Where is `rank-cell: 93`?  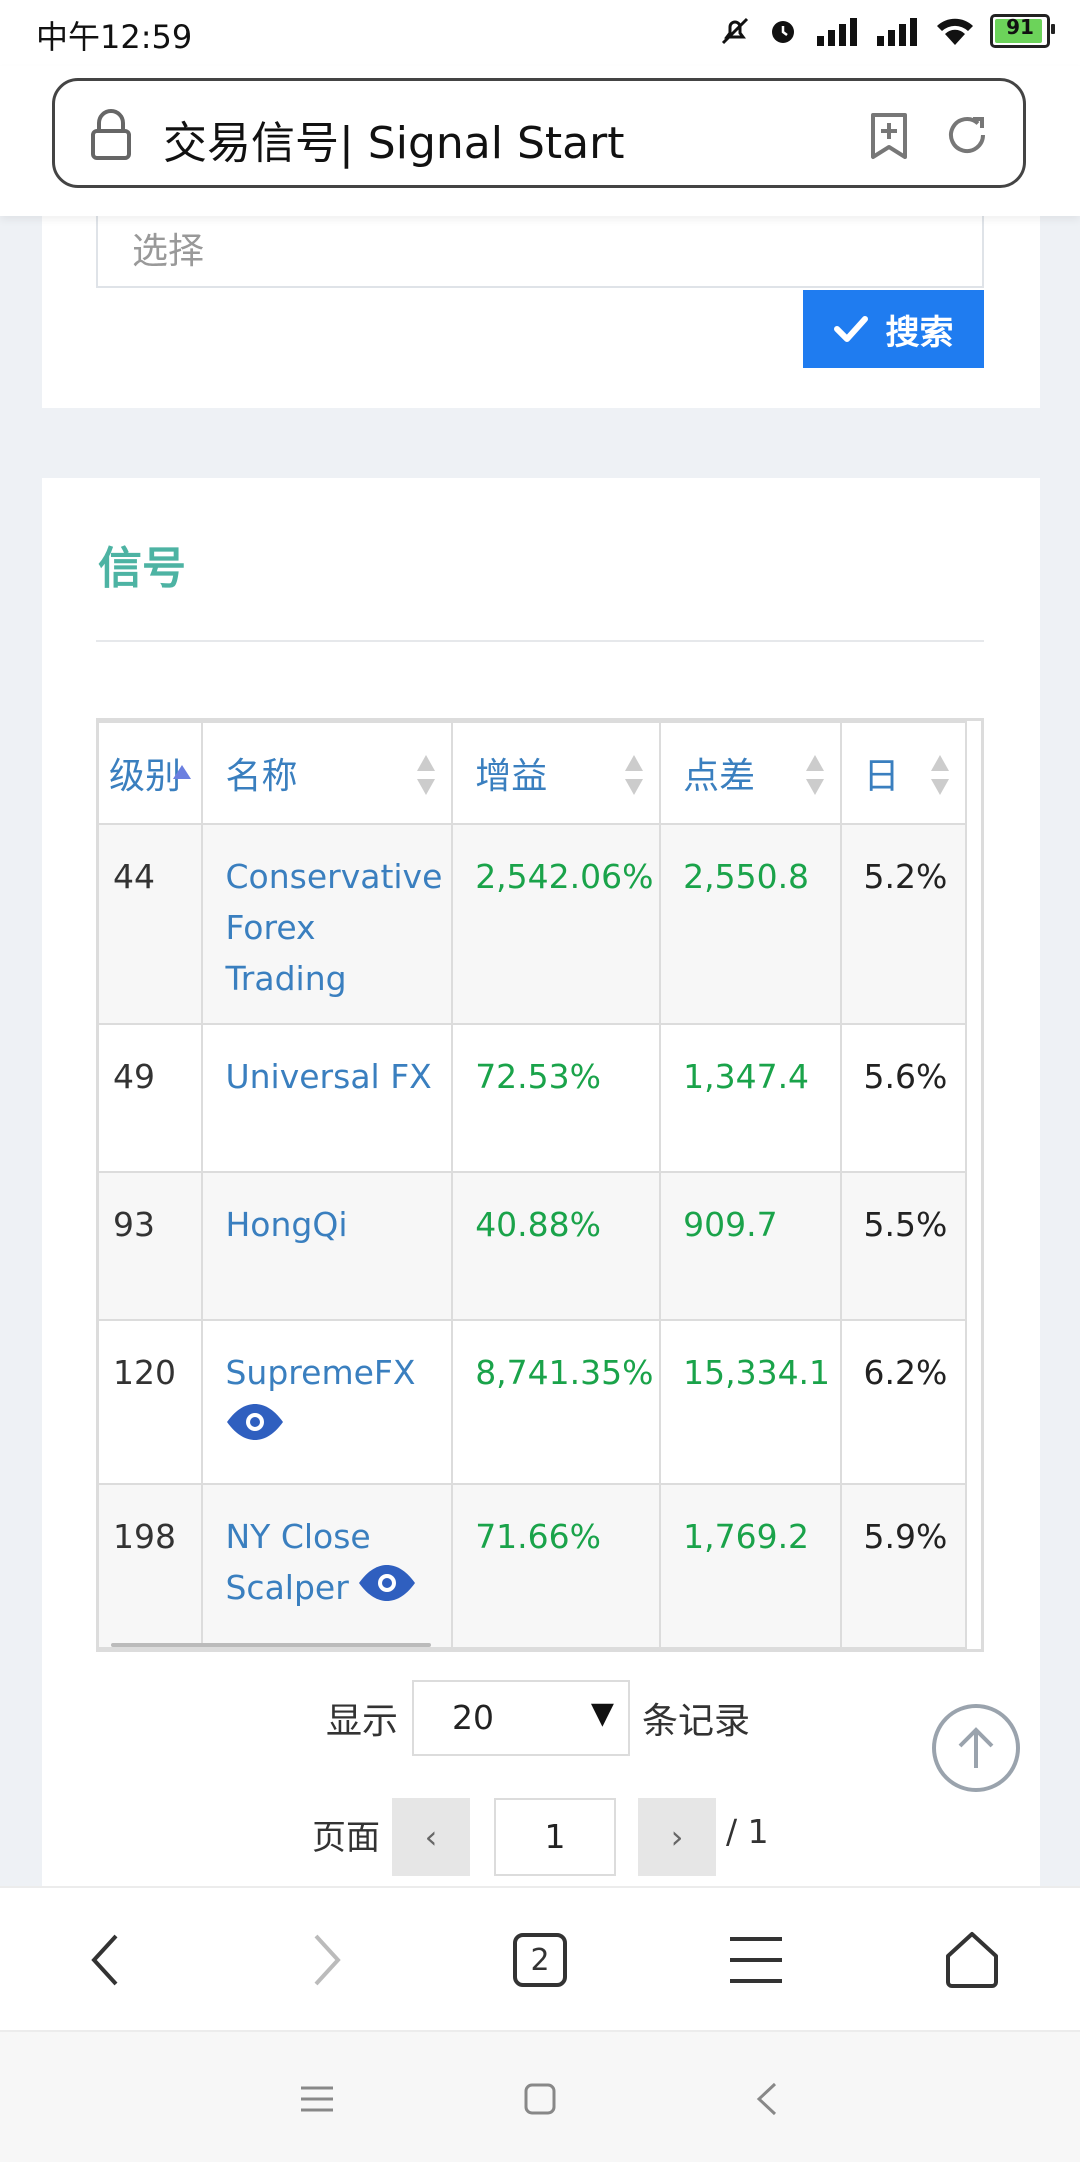
rank-cell: 93 is located at coordinates (151, 1246).